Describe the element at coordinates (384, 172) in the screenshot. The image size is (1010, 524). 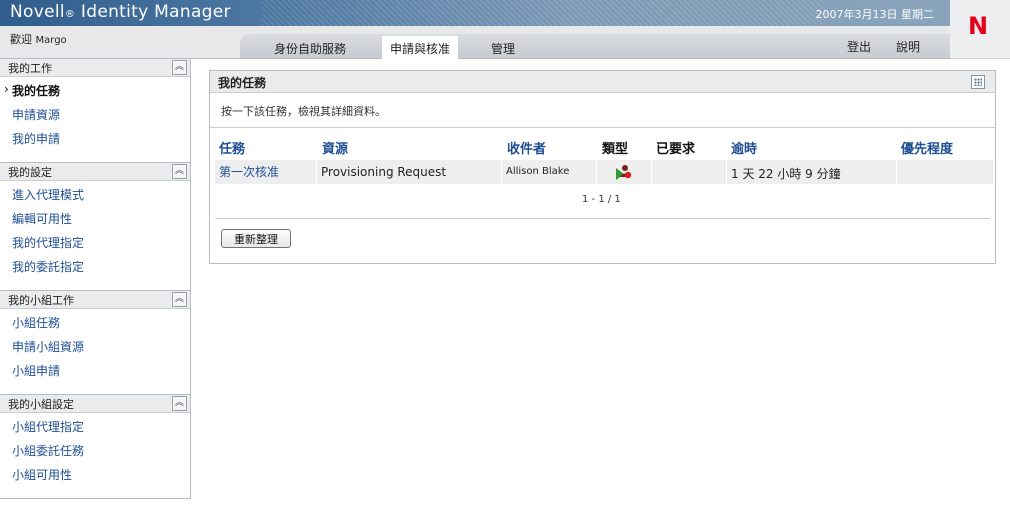
I see `resource-cell: Provisioning Request` at that location.